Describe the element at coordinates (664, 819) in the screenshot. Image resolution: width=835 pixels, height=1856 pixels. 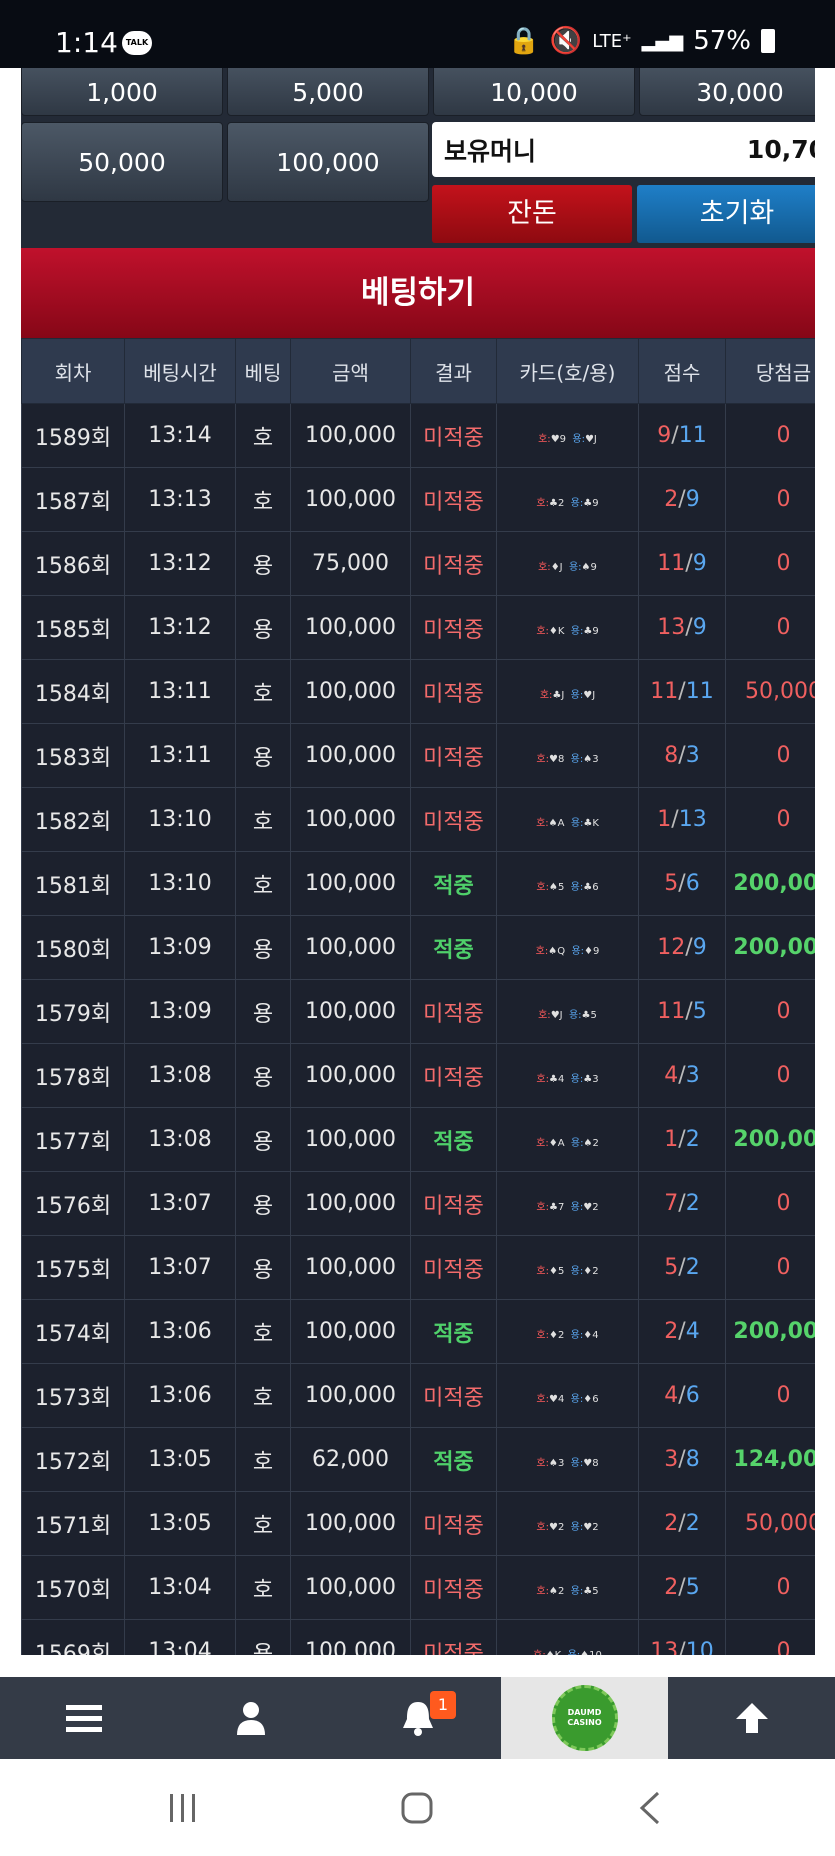
I see `score-ho: 1` at that location.